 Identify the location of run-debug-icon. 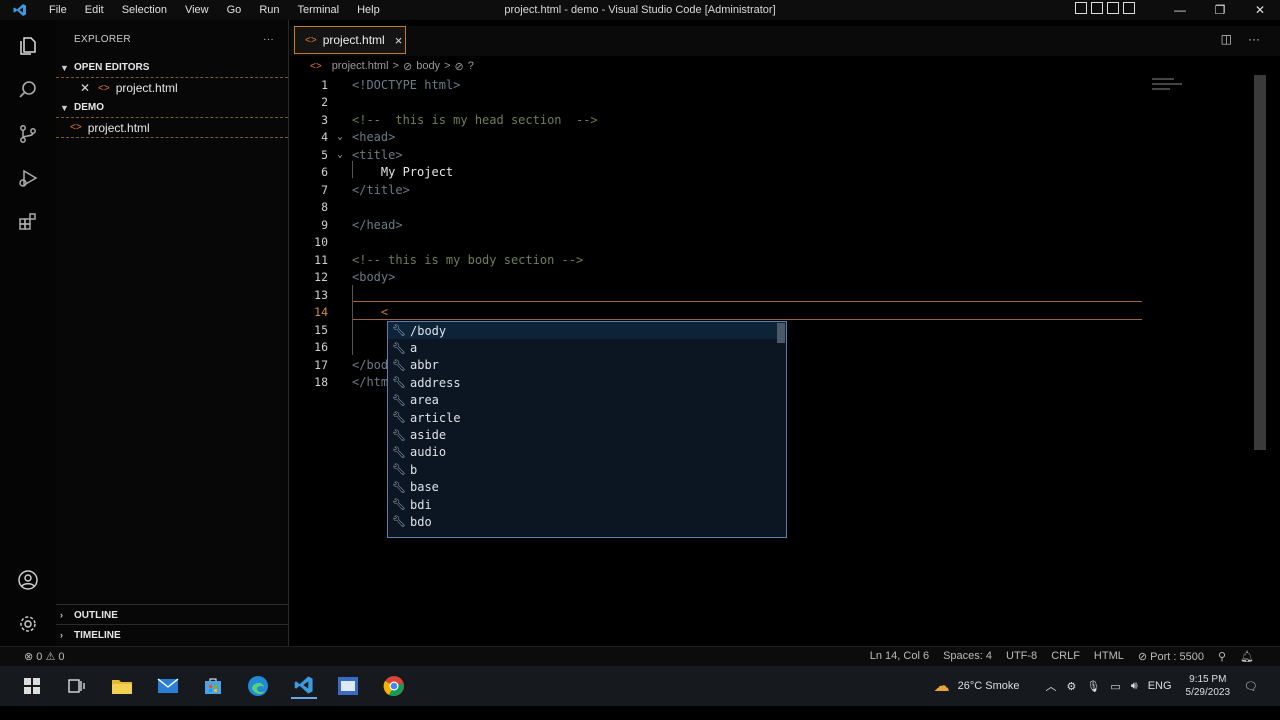
(28, 178).